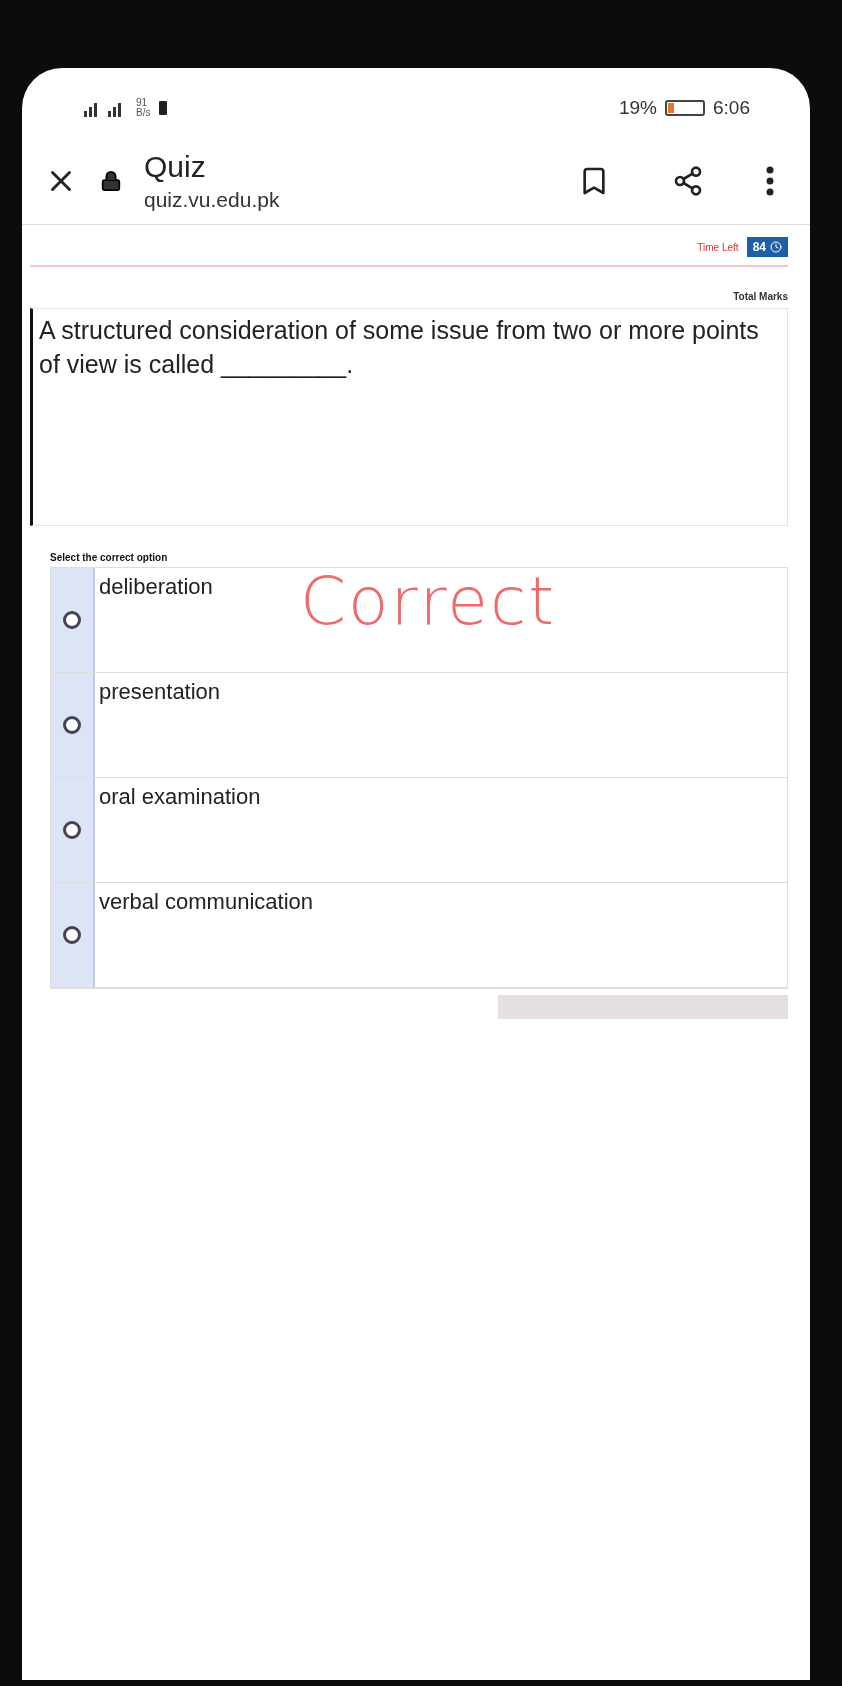 This screenshot has height=1686, width=842. What do you see at coordinates (731, 108) in the screenshot?
I see `clock-time: 6:06` at bounding box center [731, 108].